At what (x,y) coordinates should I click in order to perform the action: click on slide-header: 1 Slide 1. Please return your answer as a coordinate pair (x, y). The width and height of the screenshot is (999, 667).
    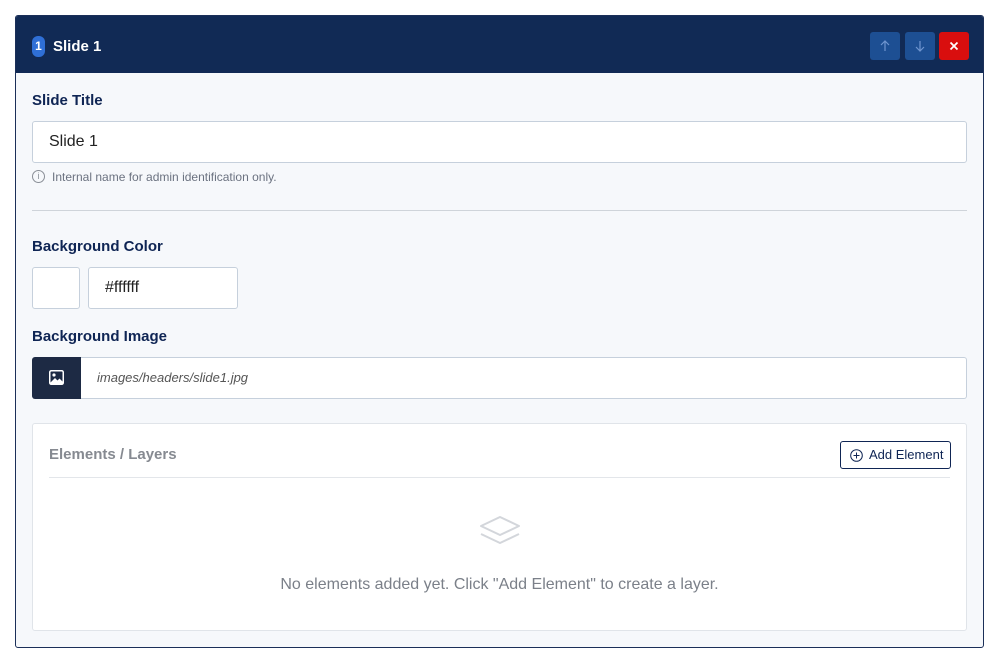
    Looking at the image, I should click on (499, 44).